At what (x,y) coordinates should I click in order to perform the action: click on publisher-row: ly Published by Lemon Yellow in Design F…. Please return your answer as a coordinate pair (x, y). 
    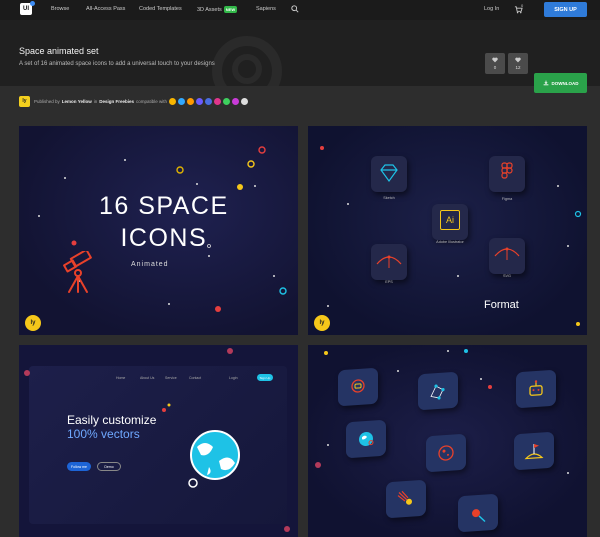
    Looking at the image, I should click on (134, 101).